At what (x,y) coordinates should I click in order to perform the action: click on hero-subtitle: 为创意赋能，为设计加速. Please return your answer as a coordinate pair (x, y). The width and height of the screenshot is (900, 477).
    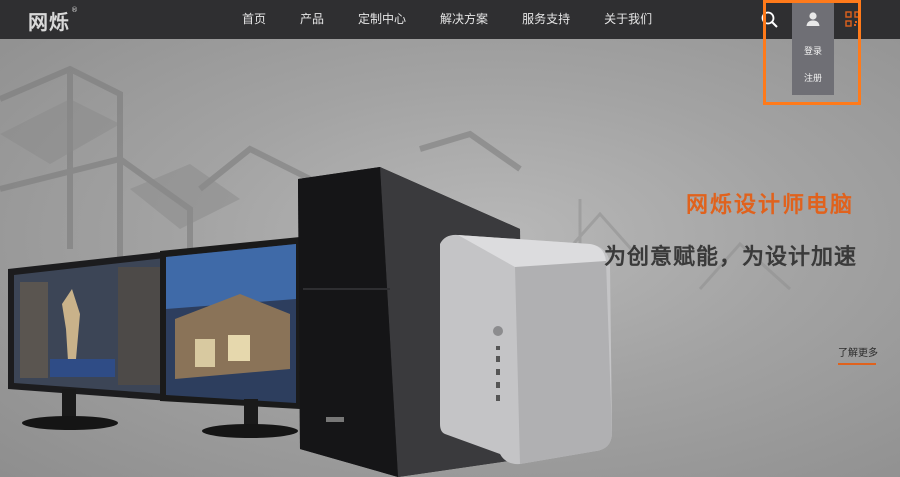
    Looking at the image, I should click on (731, 257).